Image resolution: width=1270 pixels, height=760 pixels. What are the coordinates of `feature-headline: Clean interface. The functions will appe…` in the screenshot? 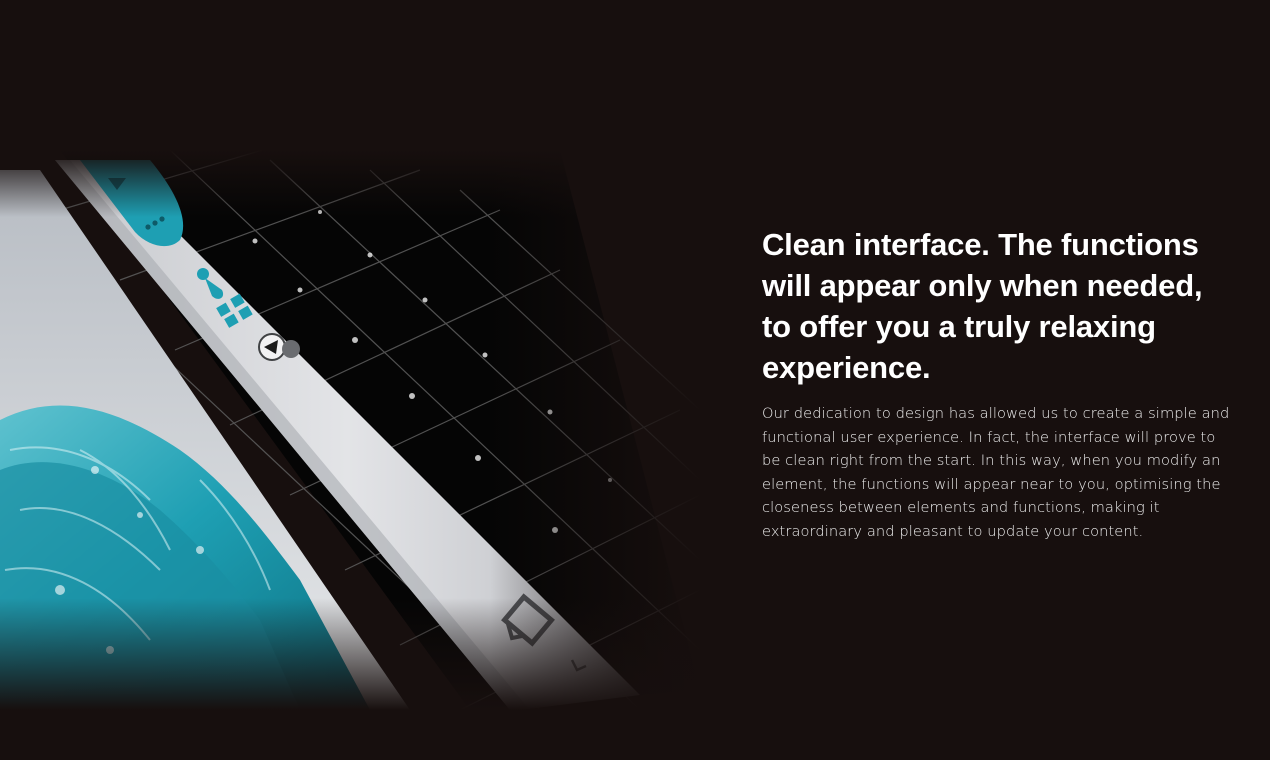 It's located at (982, 306).